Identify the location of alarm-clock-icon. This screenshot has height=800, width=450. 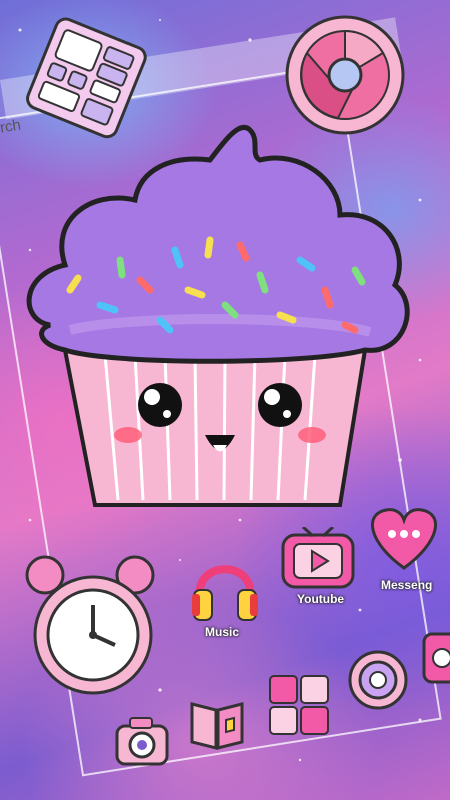
(95, 630).